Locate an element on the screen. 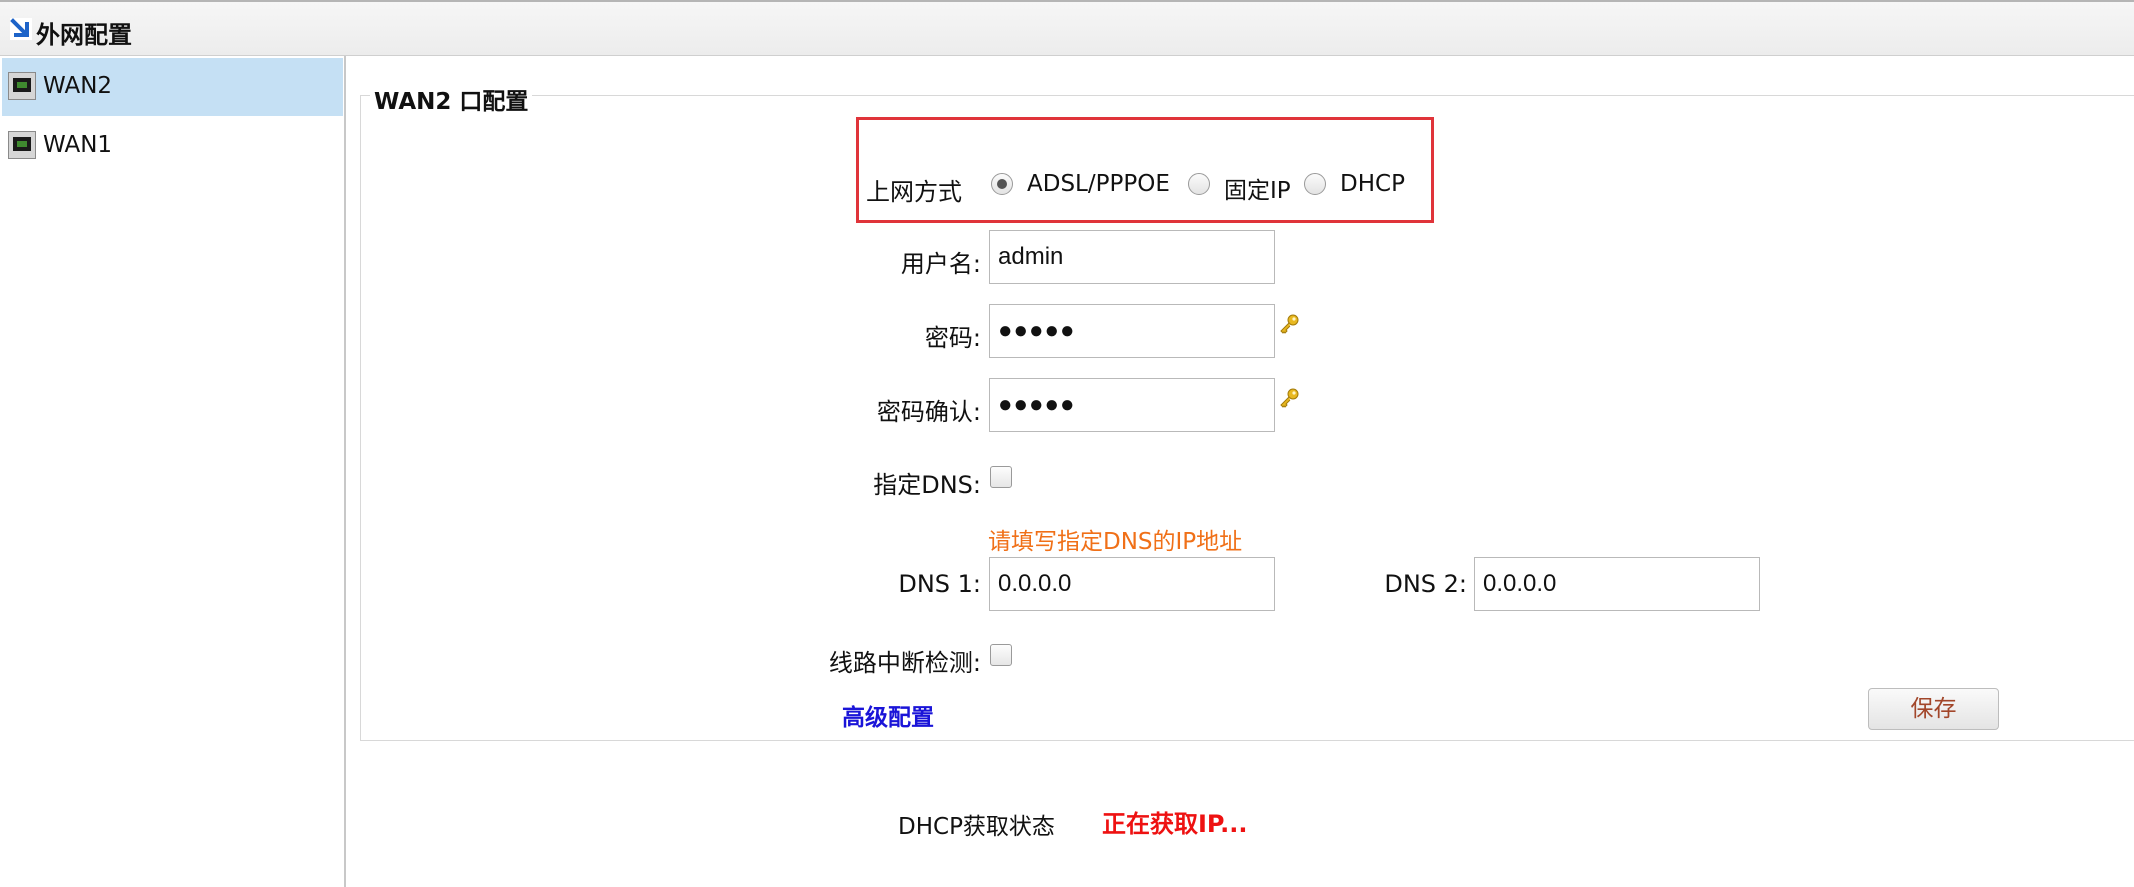  arrow-down-right-icon is located at coordinates (21, 29).